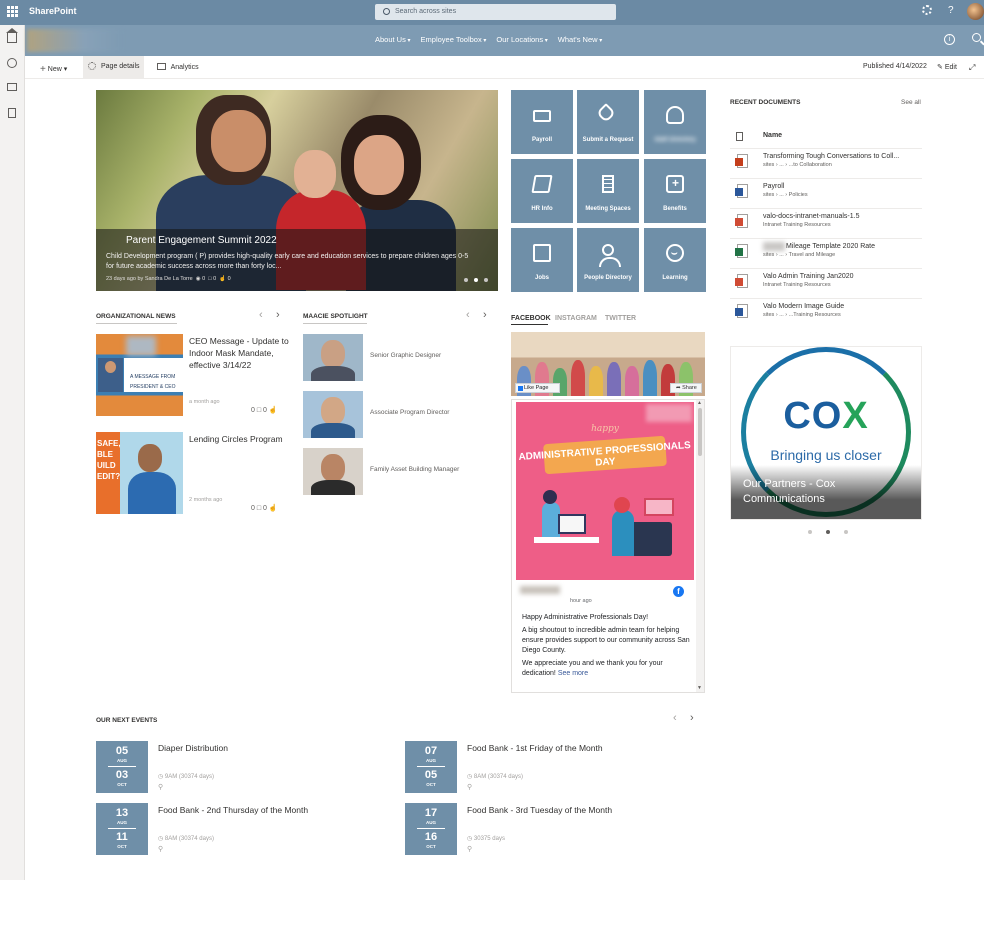 This screenshot has width=984, height=927. I want to click on tile-hr-info: HR Info, so click(542, 191).